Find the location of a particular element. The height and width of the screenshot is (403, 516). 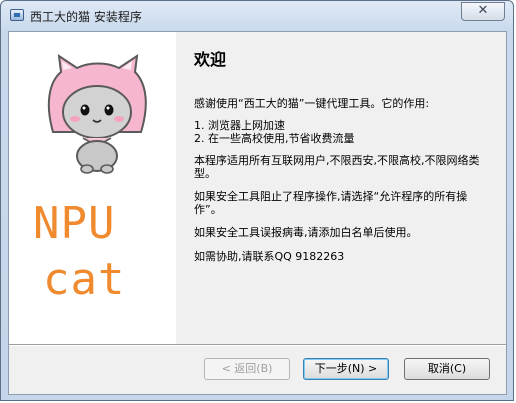

page-title: 欢迎 is located at coordinates (210, 59).